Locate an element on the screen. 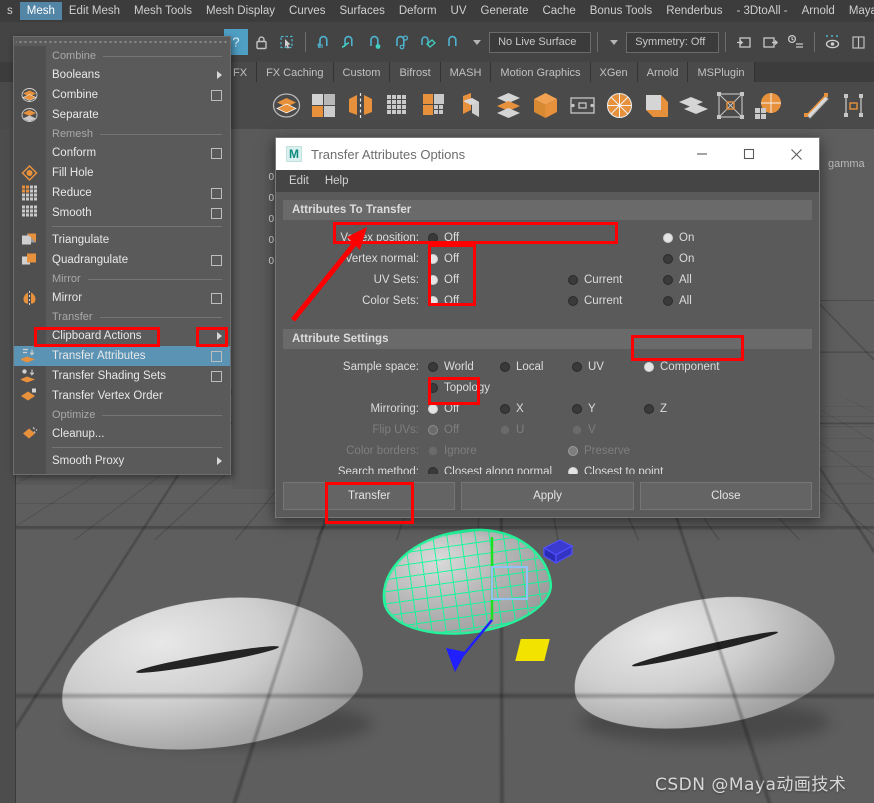  menu-item-clipboard-actions: Clipboard Actions is located at coordinates (122, 336).